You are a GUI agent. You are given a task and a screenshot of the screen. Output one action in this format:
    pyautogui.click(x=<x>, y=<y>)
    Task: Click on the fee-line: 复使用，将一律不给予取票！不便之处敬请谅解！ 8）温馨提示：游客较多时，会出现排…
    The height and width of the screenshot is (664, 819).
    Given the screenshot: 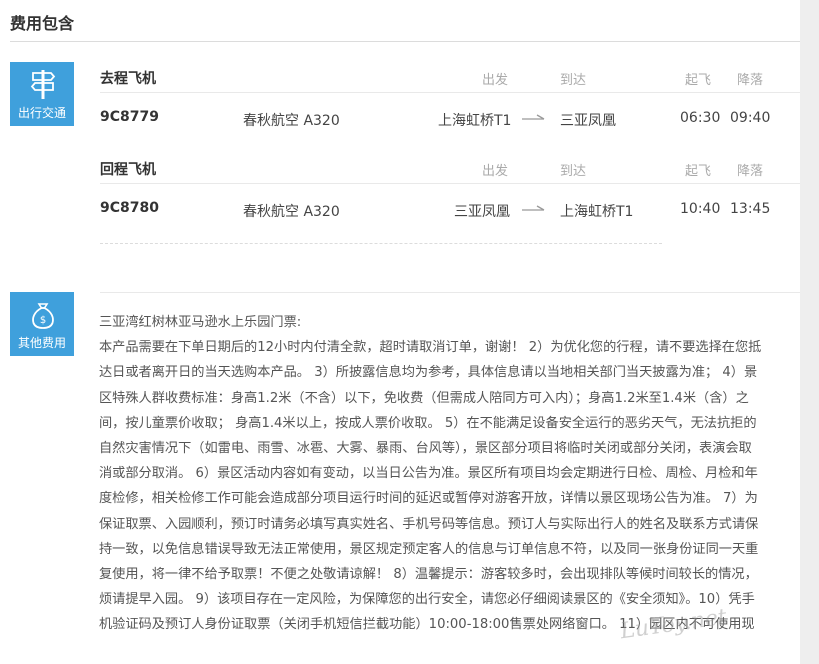 What is the action you would take?
    pyautogui.click(x=428, y=575)
    